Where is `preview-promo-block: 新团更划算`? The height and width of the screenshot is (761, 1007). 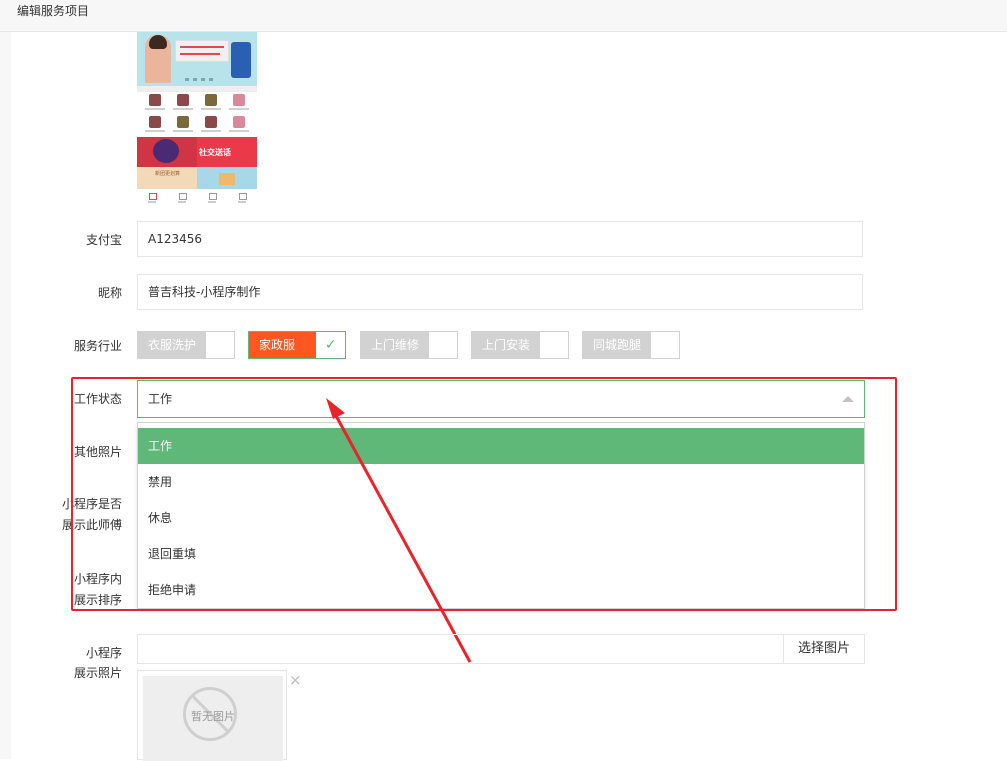
preview-promo-block: 新团更划算 is located at coordinates (167, 178).